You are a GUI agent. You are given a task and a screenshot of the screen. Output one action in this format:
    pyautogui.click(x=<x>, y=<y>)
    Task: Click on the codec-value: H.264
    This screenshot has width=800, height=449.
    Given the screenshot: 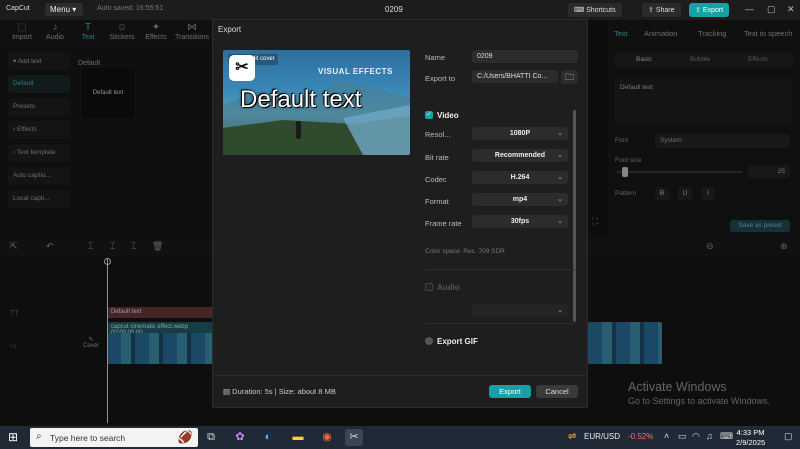 What is the action you would take?
    pyautogui.click(x=520, y=177)
    